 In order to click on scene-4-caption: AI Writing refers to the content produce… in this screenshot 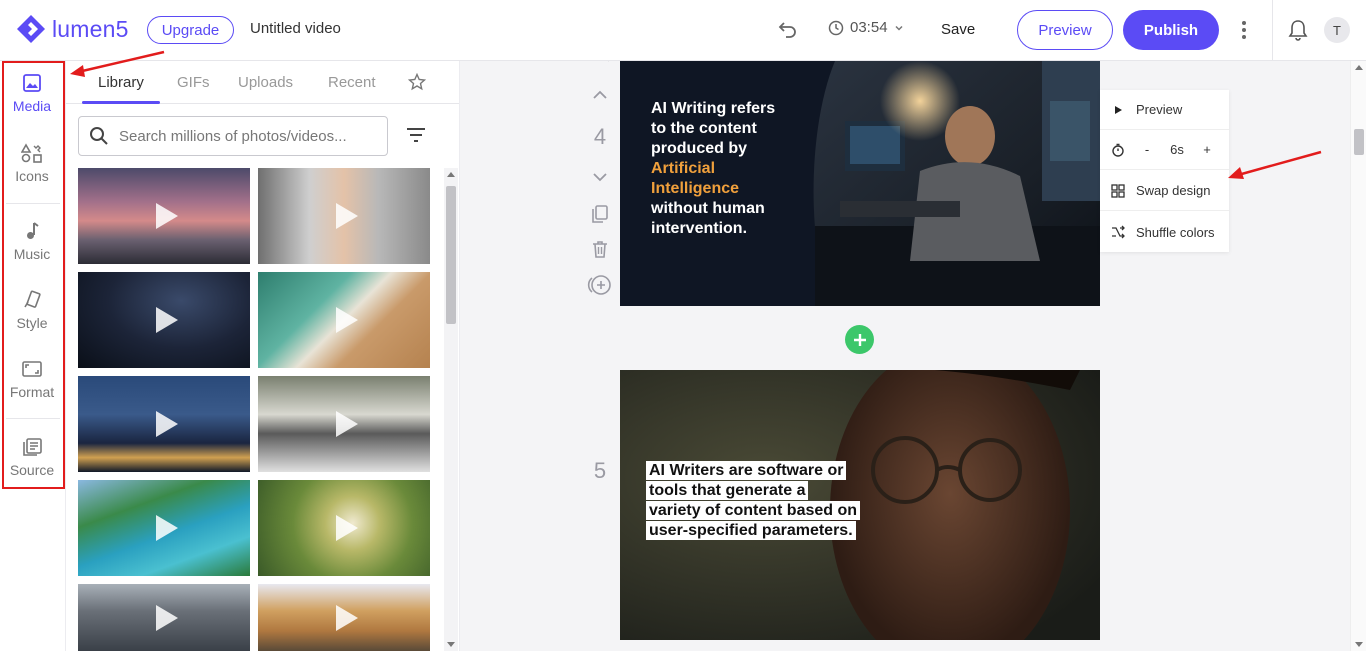, I will do `click(736, 169)`.